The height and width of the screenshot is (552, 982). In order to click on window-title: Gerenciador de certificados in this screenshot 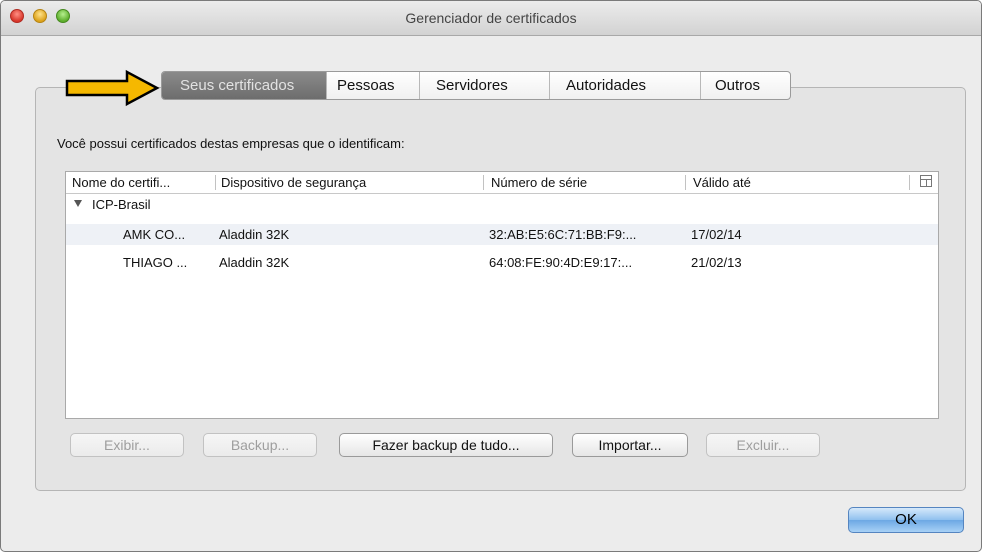, I will do `click(491, 18)`.